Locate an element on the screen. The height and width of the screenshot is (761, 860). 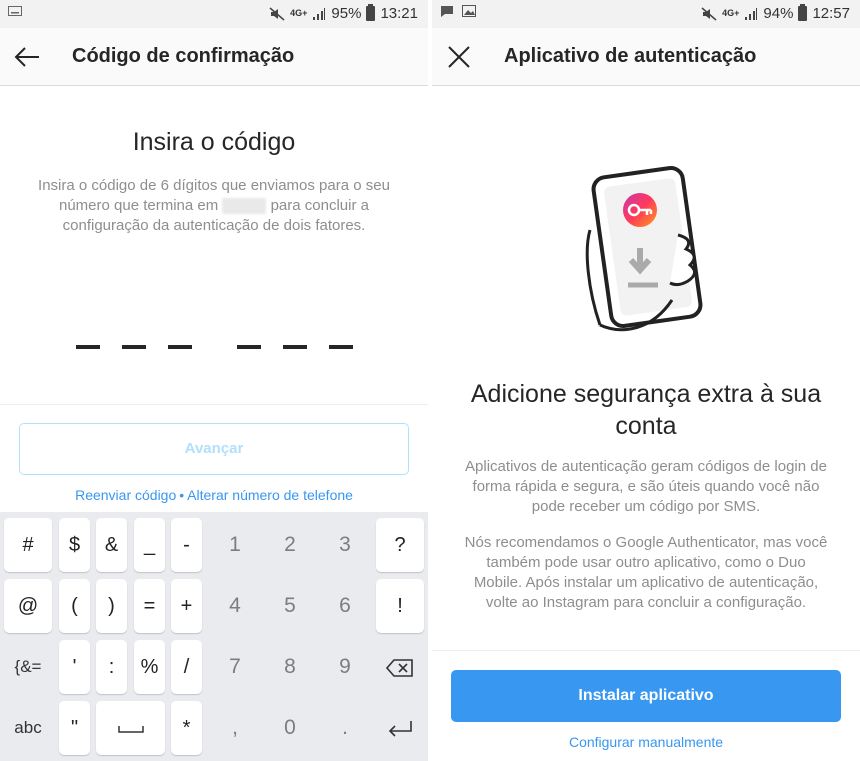
message-icon is located at coordinates (447, 11).